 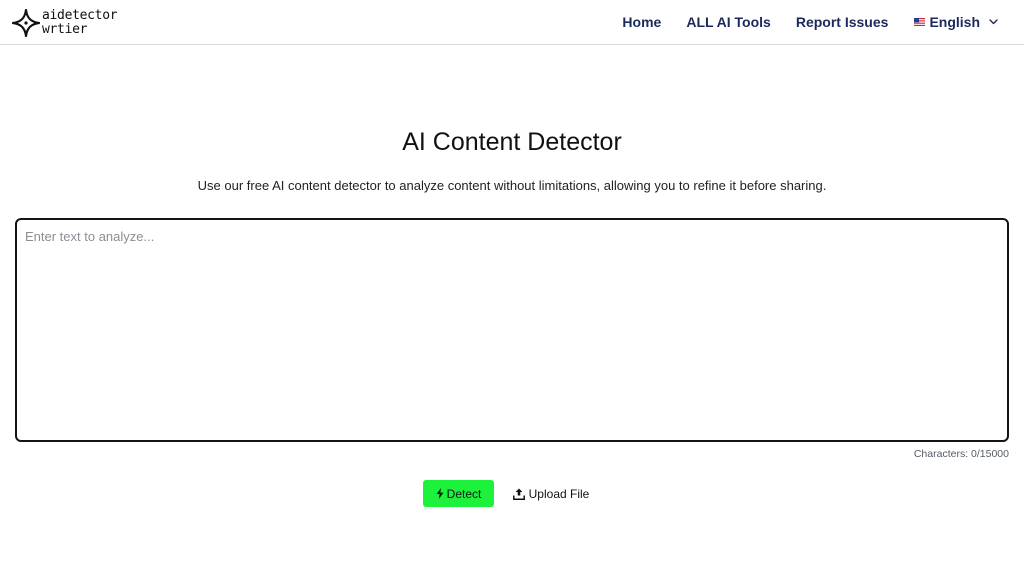 I want to click on action-bar: Detect Upload File, so click(x=512, y=493).